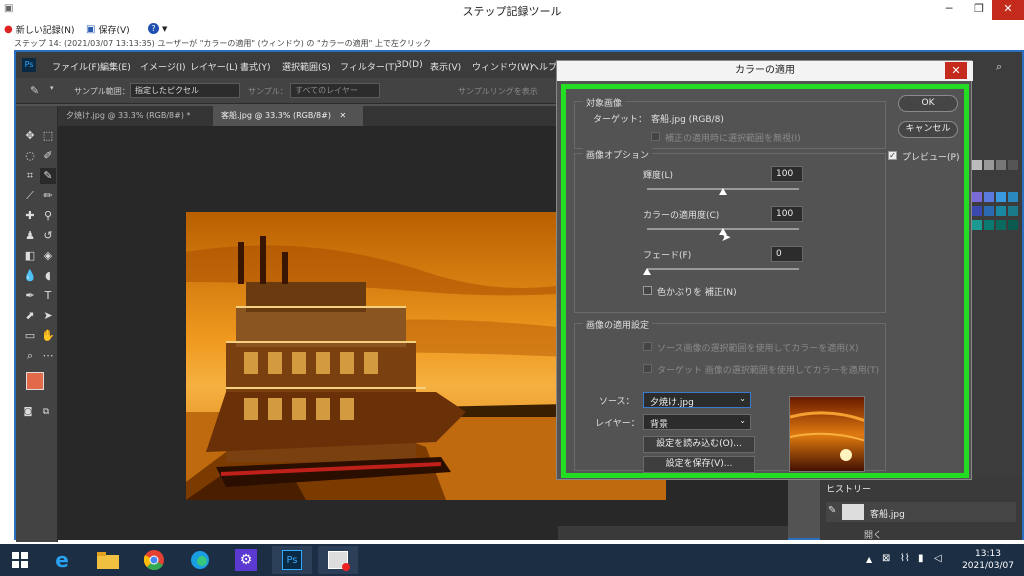 Image resolution: width=1024 pixels, height=576 pixels. Describe the element at coordinates (502, 66) in the screenshot. I see `menu-window: ウィンドウ(W)` at that location.